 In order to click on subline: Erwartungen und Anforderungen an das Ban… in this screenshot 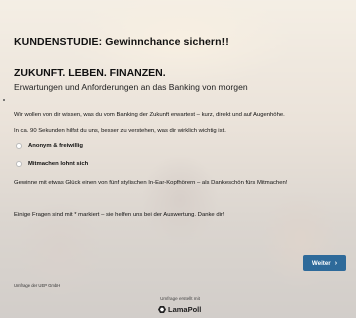, I will do `click(131, 87)`.